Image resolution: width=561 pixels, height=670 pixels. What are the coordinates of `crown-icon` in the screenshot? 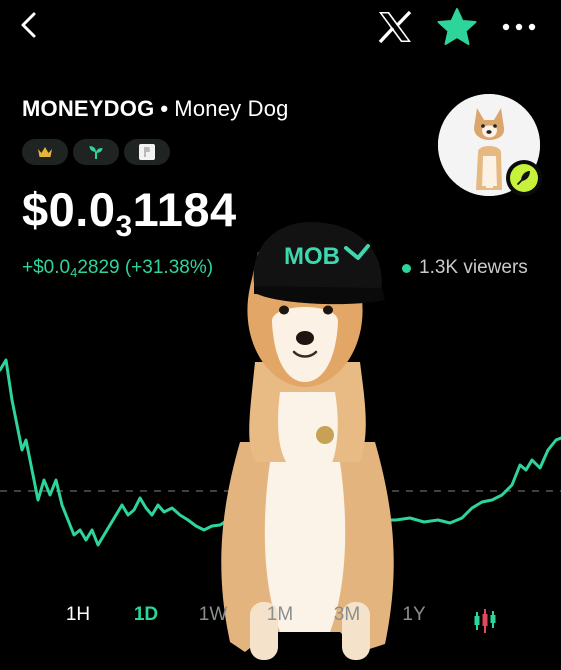 It's located at (45, 151).